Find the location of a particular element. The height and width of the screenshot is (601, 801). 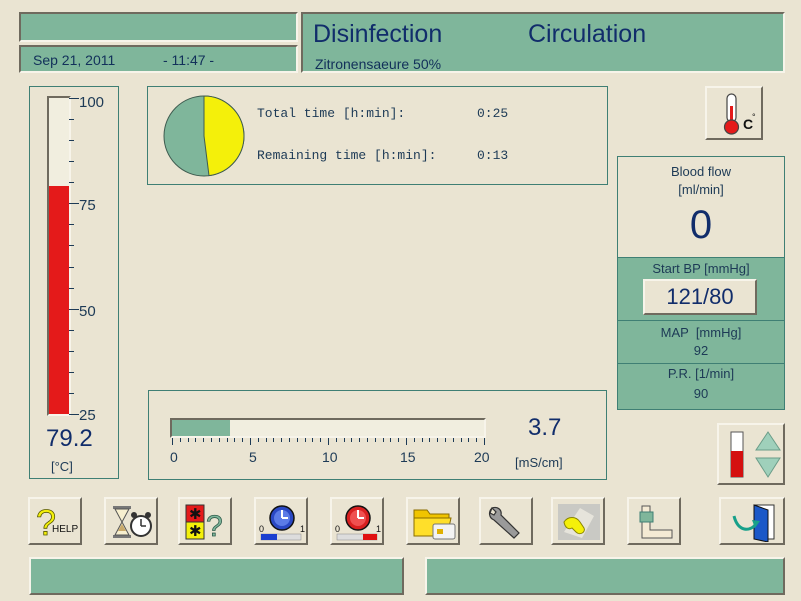

pulse-rate-section: P.R. [1/min] 90 is located at coordinates (701, 386).